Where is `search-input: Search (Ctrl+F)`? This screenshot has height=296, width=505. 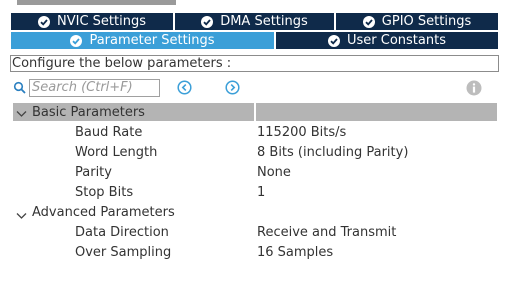
search-input: Search (Ctrl+F) is located at coordinates (94, 88).